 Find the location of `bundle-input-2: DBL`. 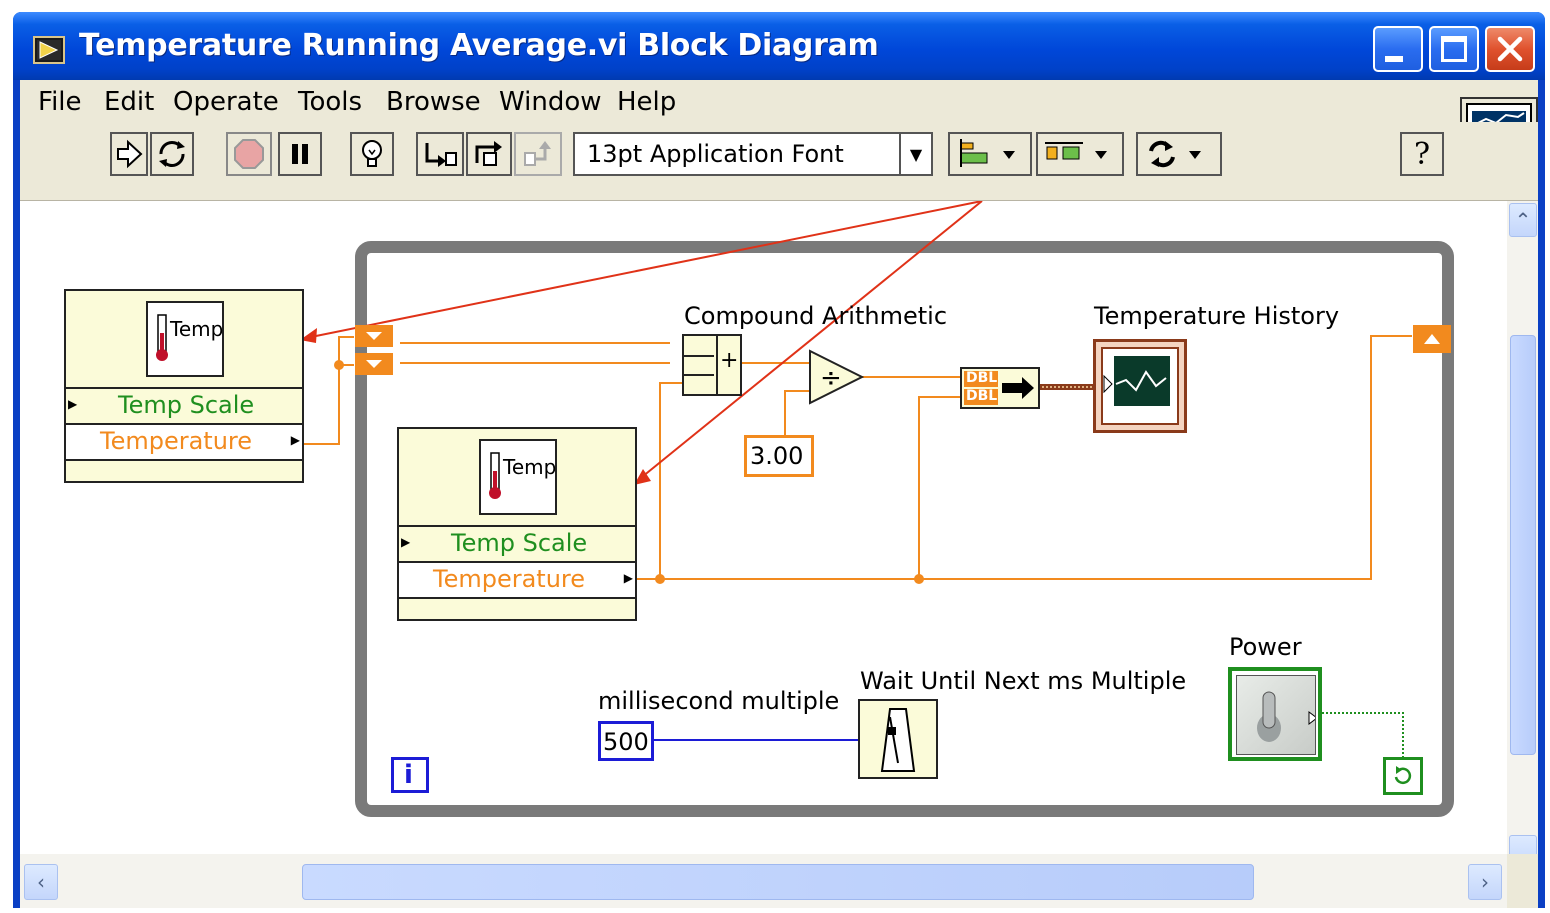

bundle-input-2: DBL is located at coordinates (981, 396).